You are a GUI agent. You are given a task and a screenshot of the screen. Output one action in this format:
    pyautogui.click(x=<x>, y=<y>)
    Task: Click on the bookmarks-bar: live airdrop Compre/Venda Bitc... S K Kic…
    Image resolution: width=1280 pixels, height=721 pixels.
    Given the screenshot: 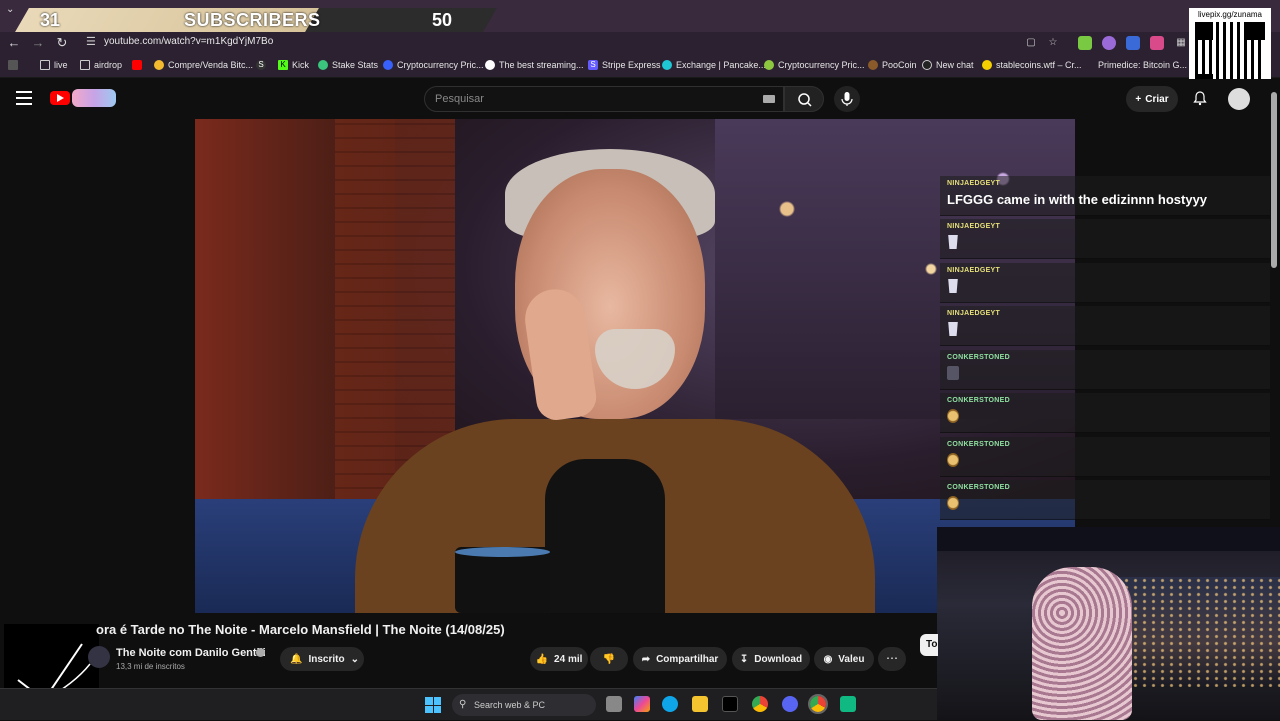 What is the action you would take?
    pyautogui.click(x=640, y=66)
    